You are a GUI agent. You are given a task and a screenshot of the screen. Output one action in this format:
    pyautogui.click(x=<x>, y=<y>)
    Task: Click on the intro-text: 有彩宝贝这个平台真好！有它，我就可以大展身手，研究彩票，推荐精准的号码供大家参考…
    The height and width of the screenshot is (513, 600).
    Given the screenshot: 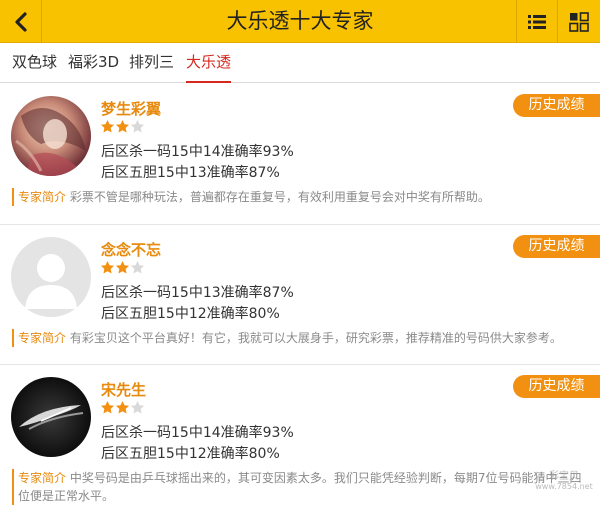 What is the action you would take?
    pyautogui.click(x=315, y=338)
    